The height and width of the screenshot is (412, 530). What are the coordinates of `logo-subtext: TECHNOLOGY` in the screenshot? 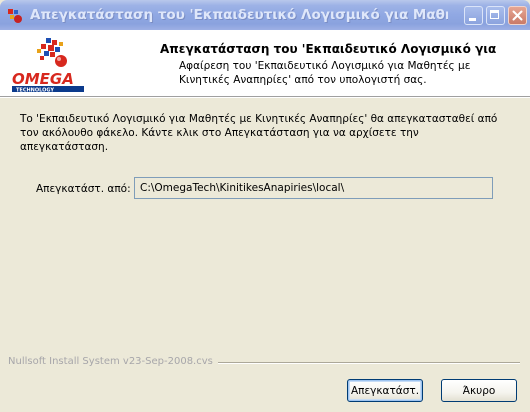 It's located at (35, 91).